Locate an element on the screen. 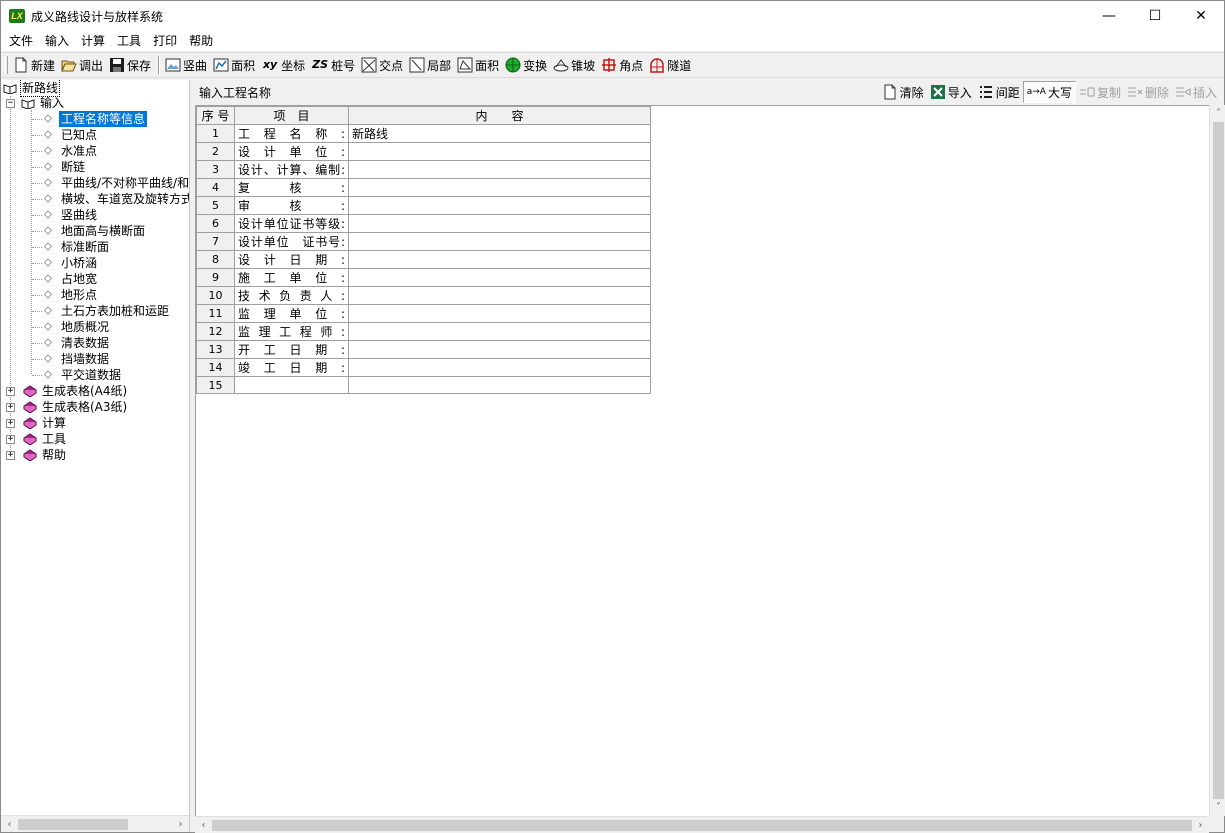 The width and height of the screenshot is (1225, 833). row-number-cell: 3 is located at coordinates (215, 169).